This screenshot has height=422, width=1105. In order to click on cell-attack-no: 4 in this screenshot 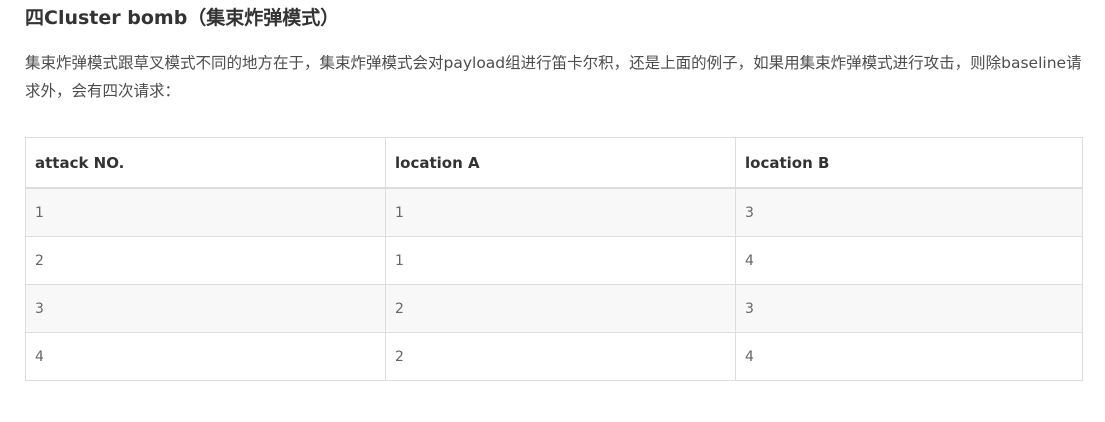, I will do `click(205, 356)`.